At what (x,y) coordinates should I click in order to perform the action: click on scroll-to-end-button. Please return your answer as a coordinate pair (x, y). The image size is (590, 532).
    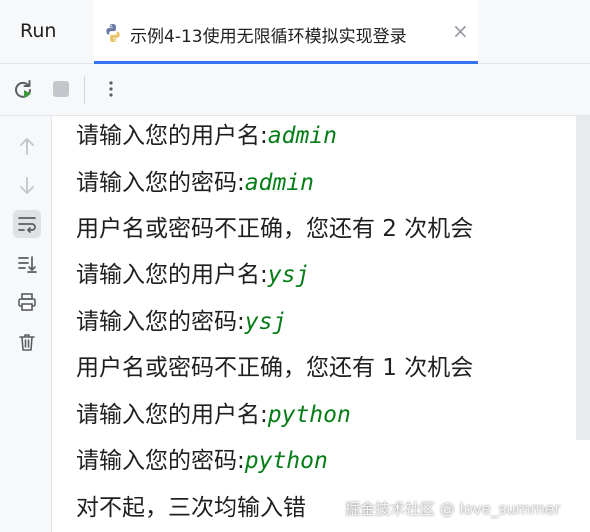
    Looking at the image, I should click on (27, 264).